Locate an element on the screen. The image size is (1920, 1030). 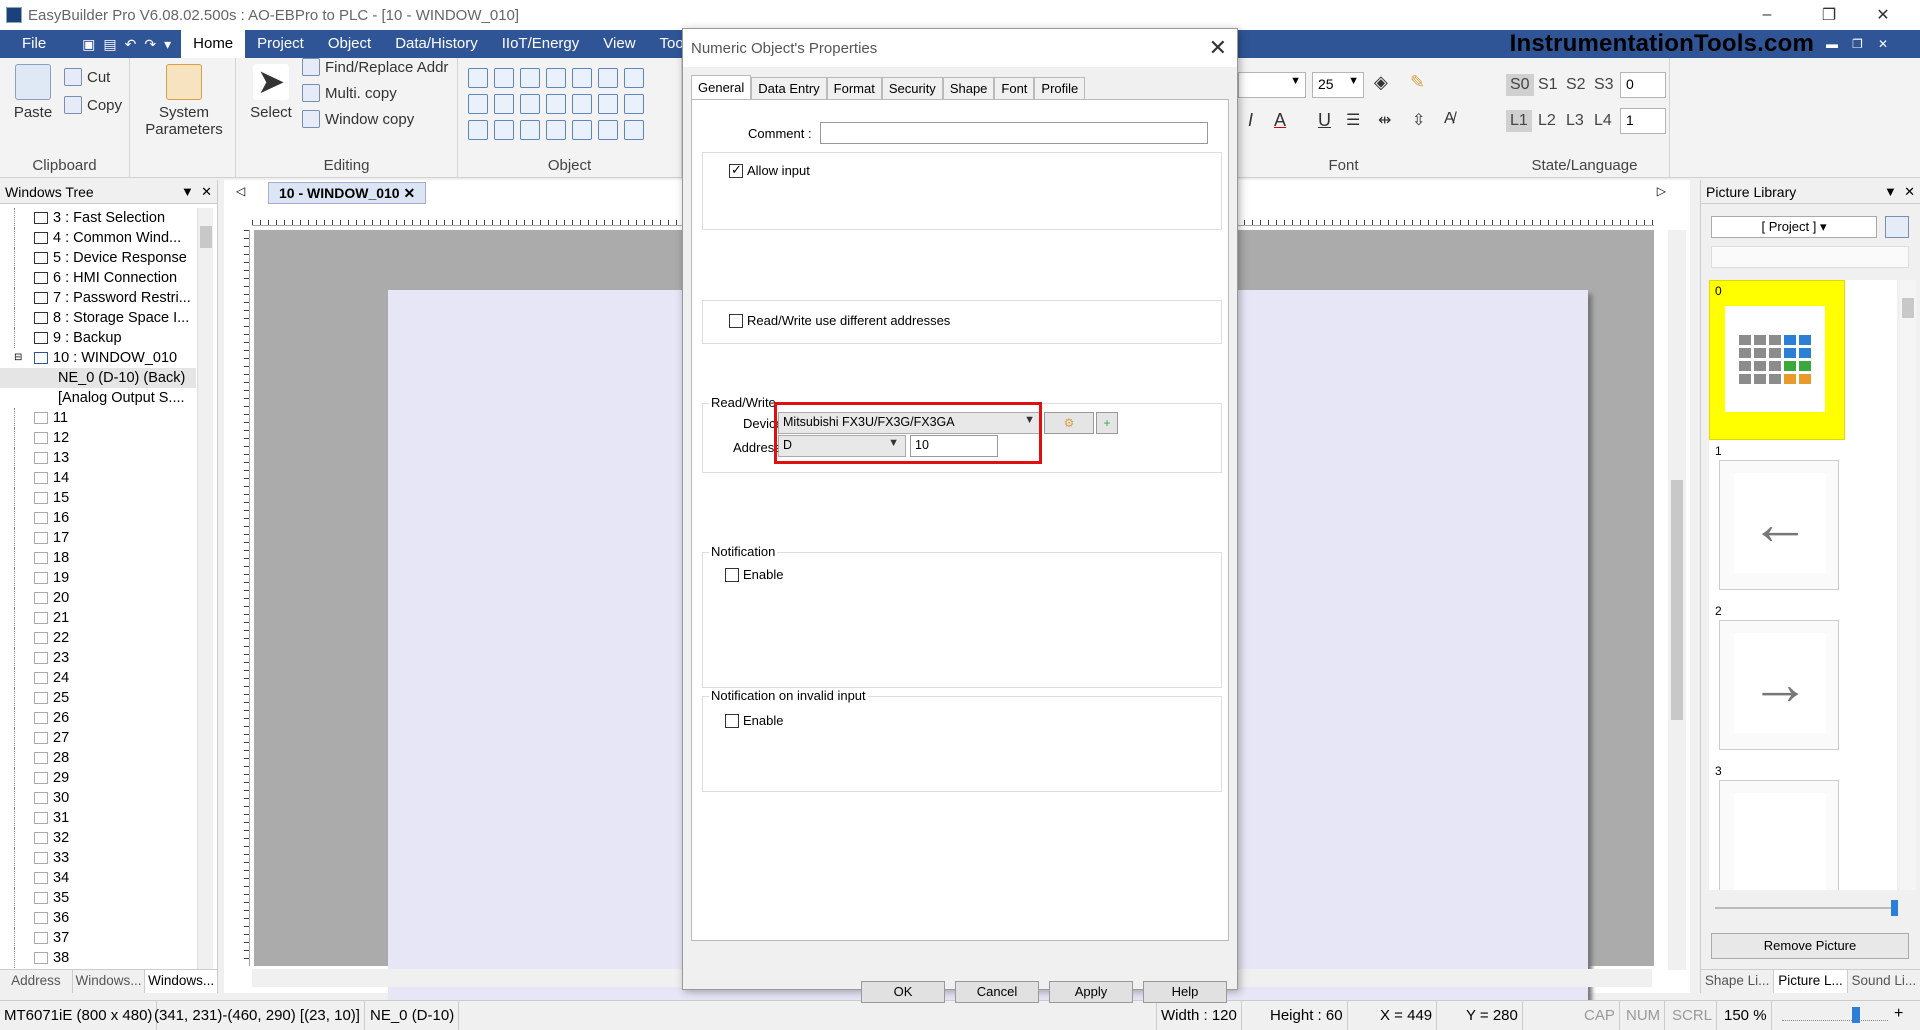
tree-item: 11 is located at coordinates (98, 418).